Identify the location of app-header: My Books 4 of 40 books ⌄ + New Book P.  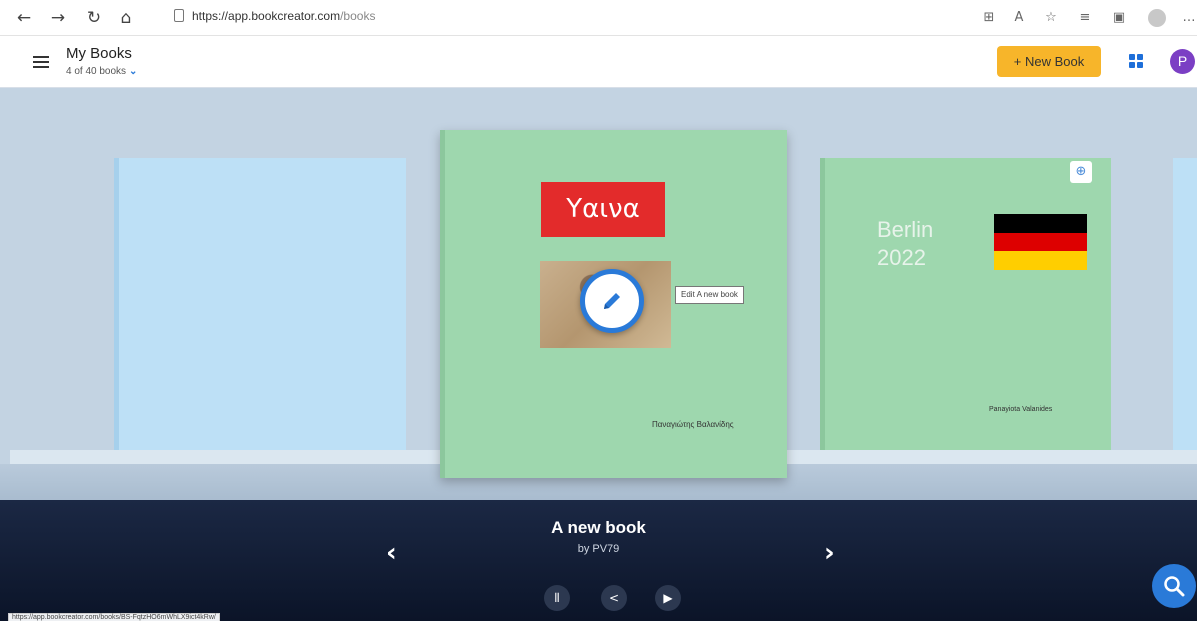
(598, 62).